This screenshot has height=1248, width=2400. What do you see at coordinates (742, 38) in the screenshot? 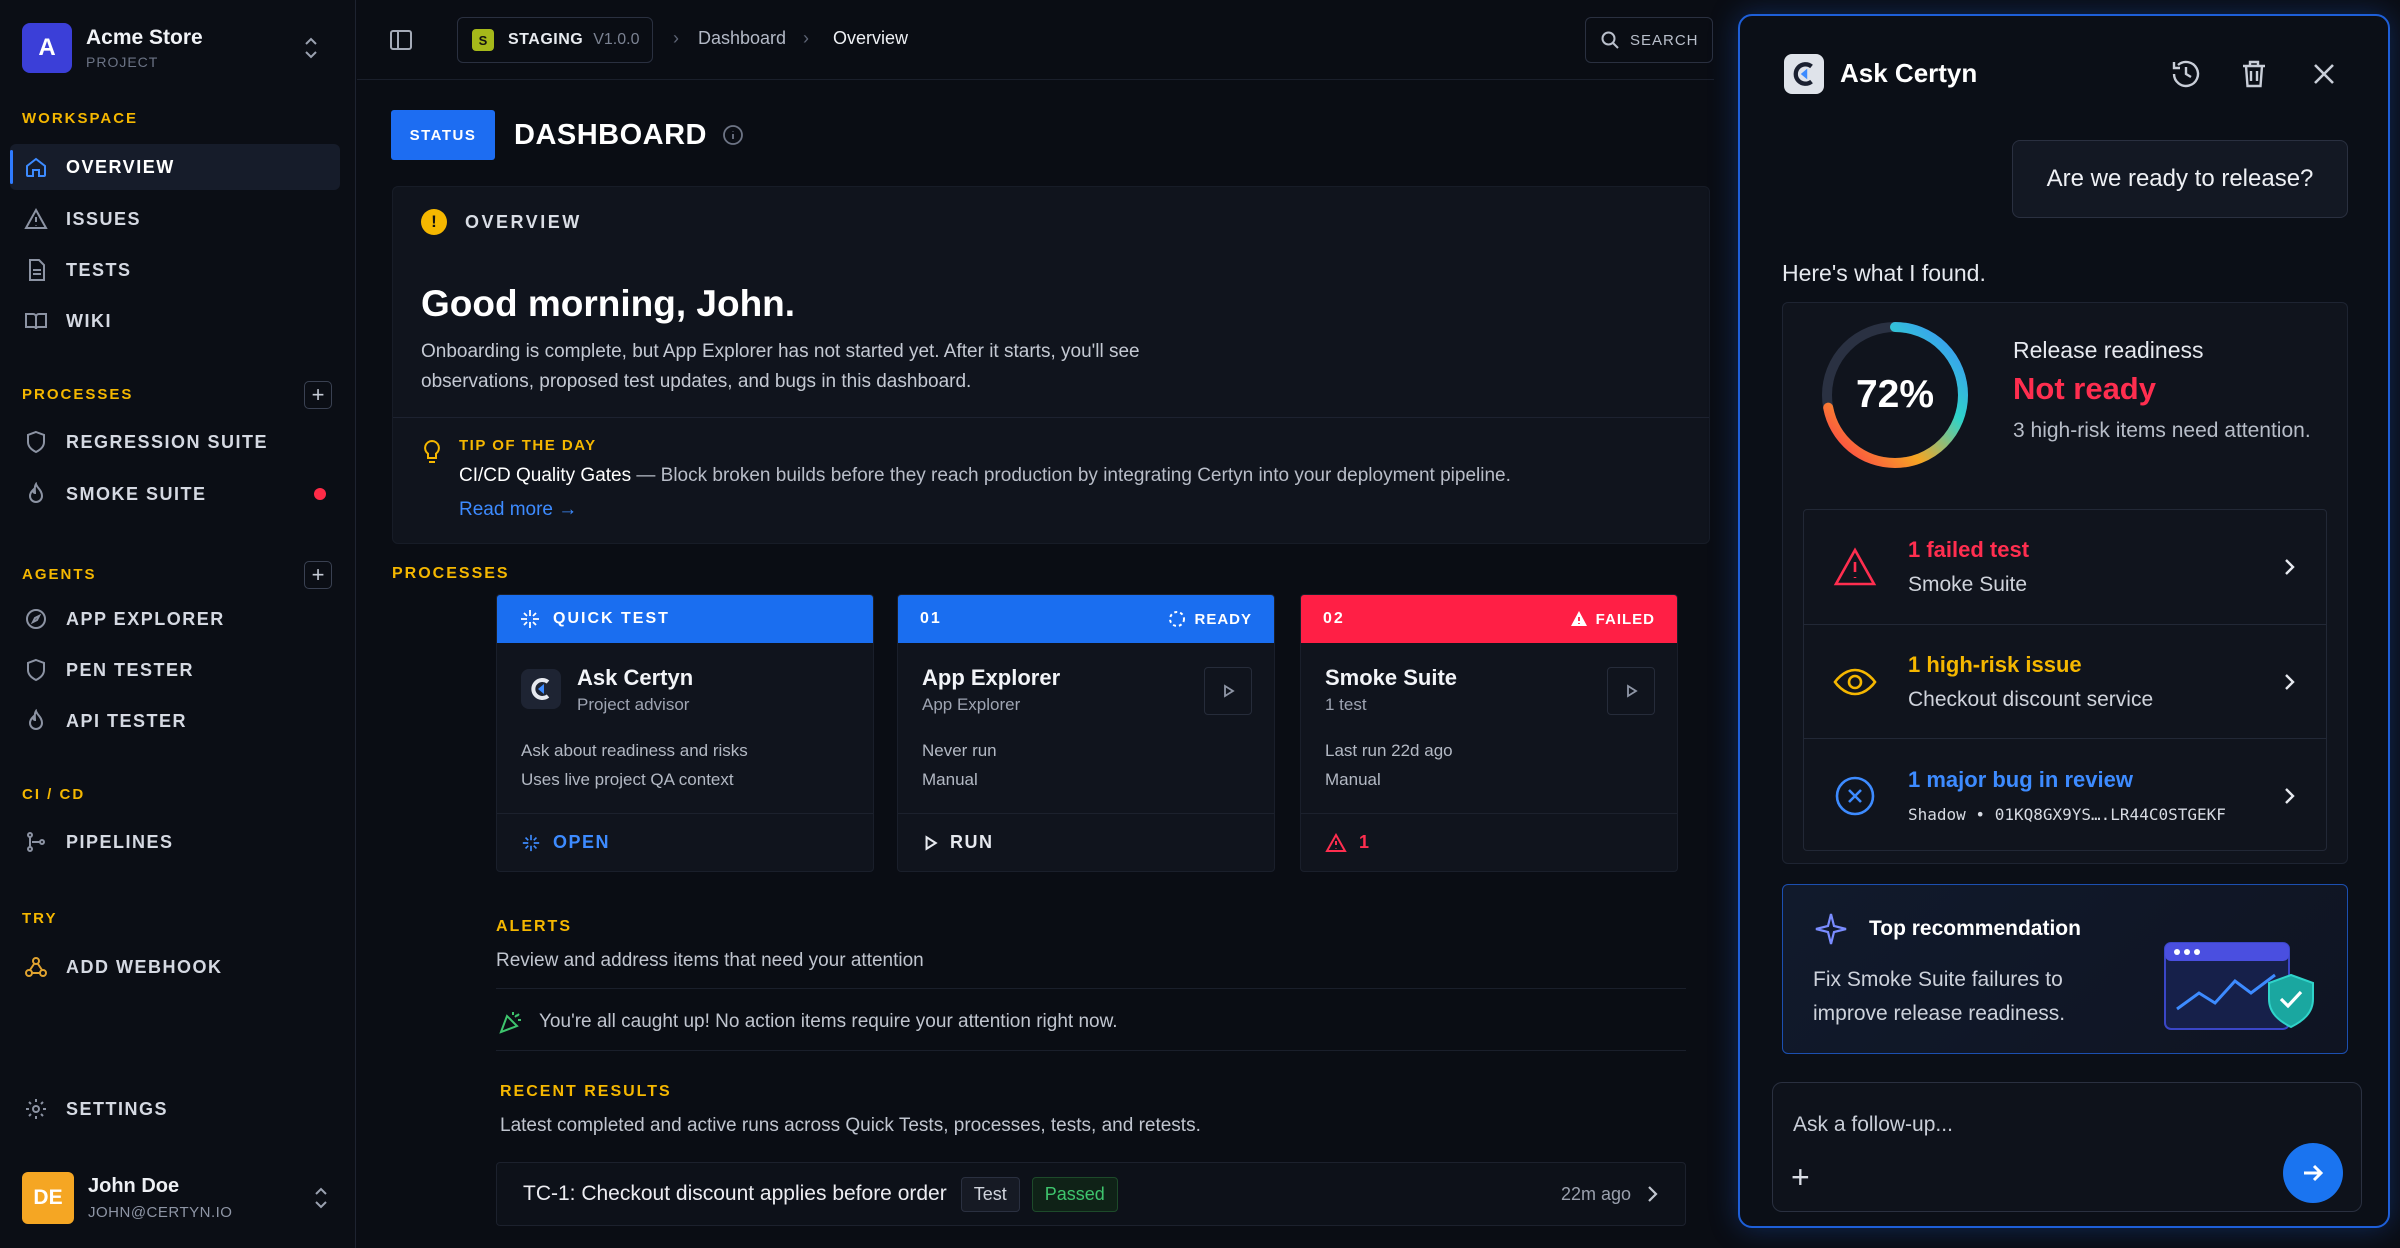
I see `breadcrumb-dashboard: Dashboard` at bounding box center [742, 38].